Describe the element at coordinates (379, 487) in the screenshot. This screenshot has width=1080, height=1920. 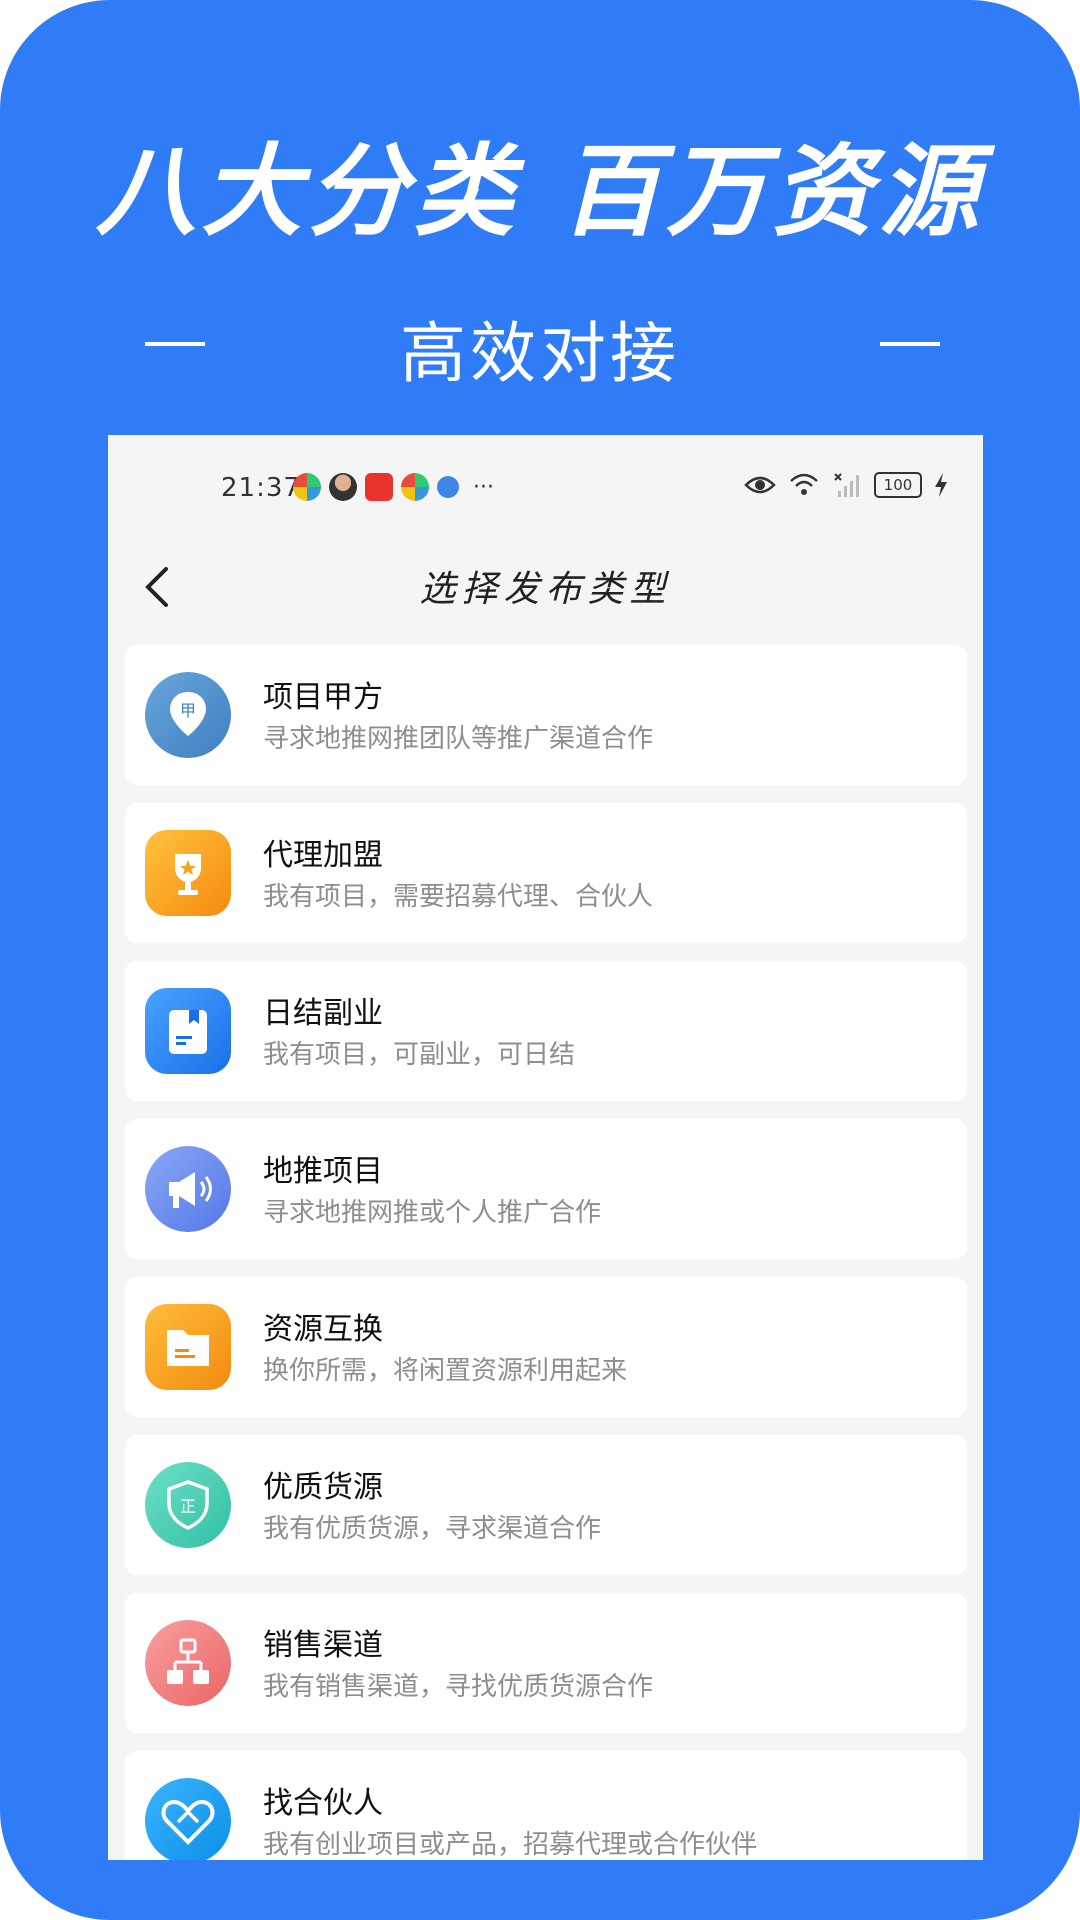
I see `huawei-mall-icon` at that location.